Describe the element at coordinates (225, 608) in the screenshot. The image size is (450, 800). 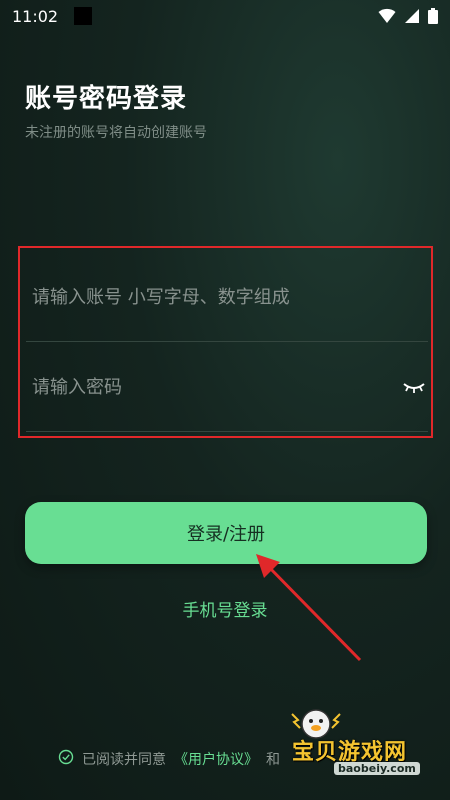
I see `phone-login-link: 手机号登录` at that location.